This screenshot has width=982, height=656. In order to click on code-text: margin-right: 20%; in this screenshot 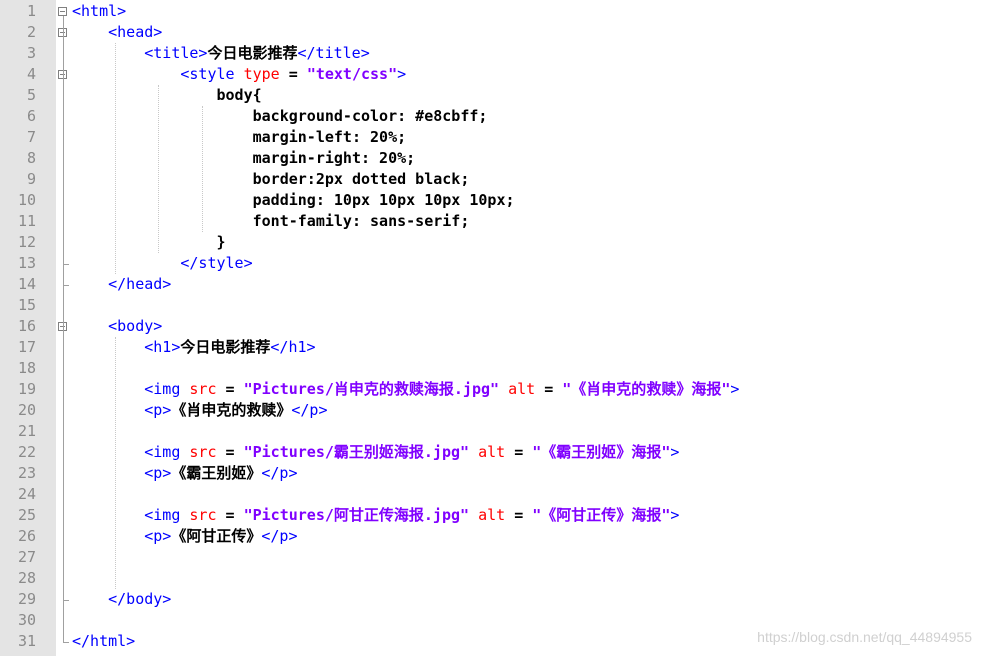, I will do `click(244, 158)`.